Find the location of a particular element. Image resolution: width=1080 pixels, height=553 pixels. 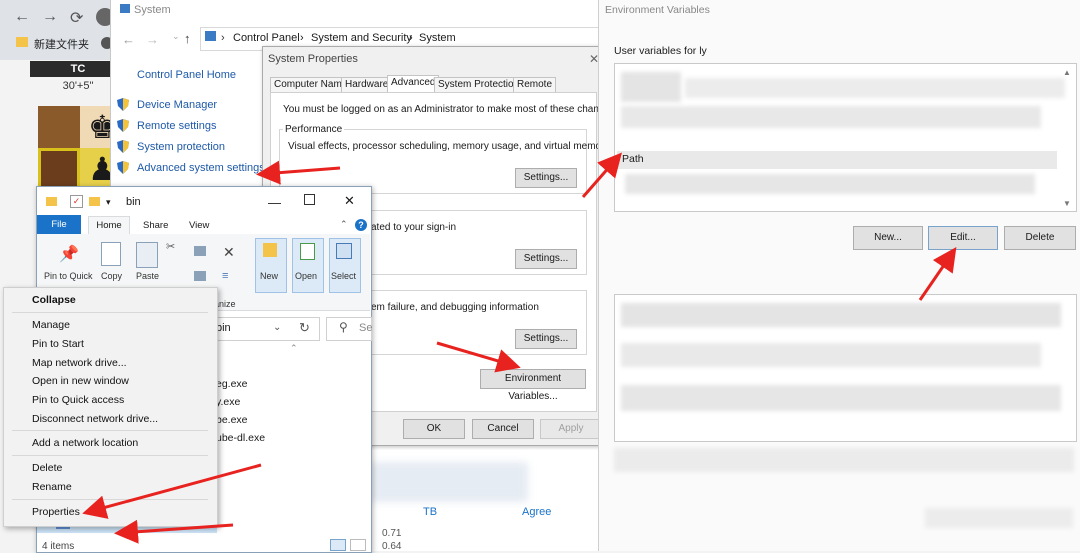

rename-icon: ≡ is located at coordinates (225, 276).